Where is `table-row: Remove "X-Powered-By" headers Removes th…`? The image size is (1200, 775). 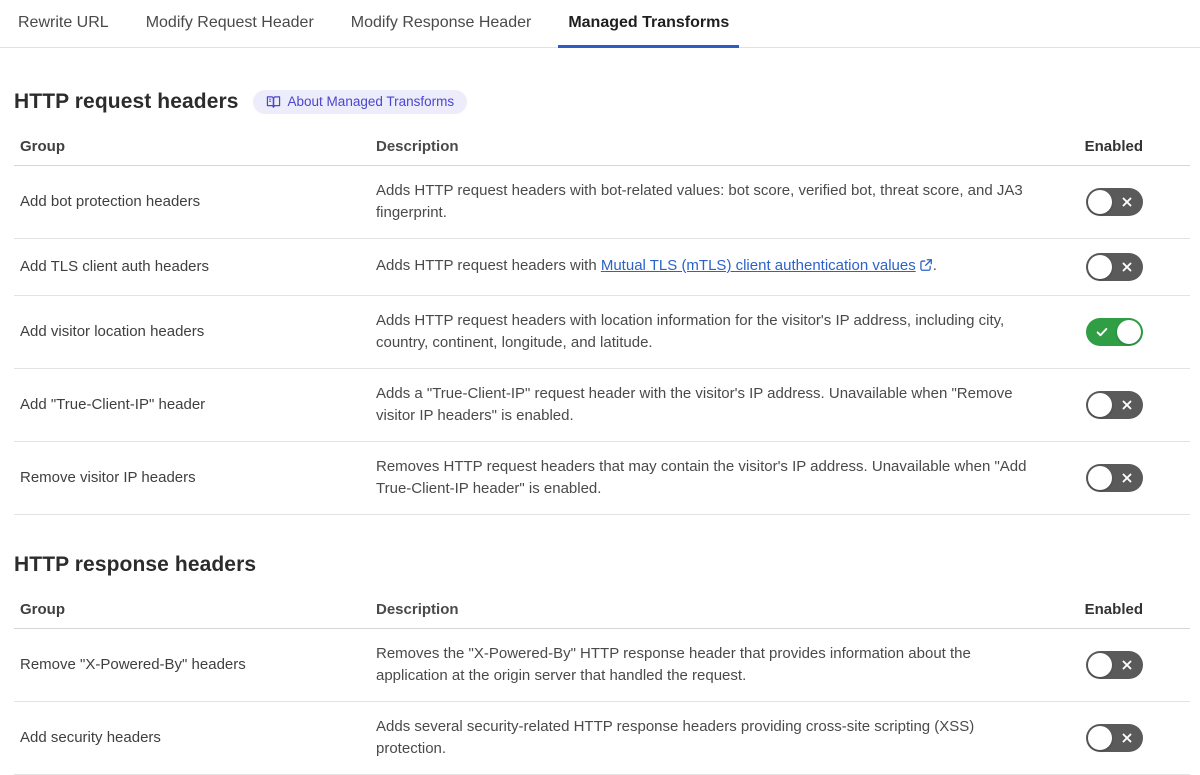
table-row: Remove "X-Powered-By" headers Removes th… is located at coordinates (602, 665).